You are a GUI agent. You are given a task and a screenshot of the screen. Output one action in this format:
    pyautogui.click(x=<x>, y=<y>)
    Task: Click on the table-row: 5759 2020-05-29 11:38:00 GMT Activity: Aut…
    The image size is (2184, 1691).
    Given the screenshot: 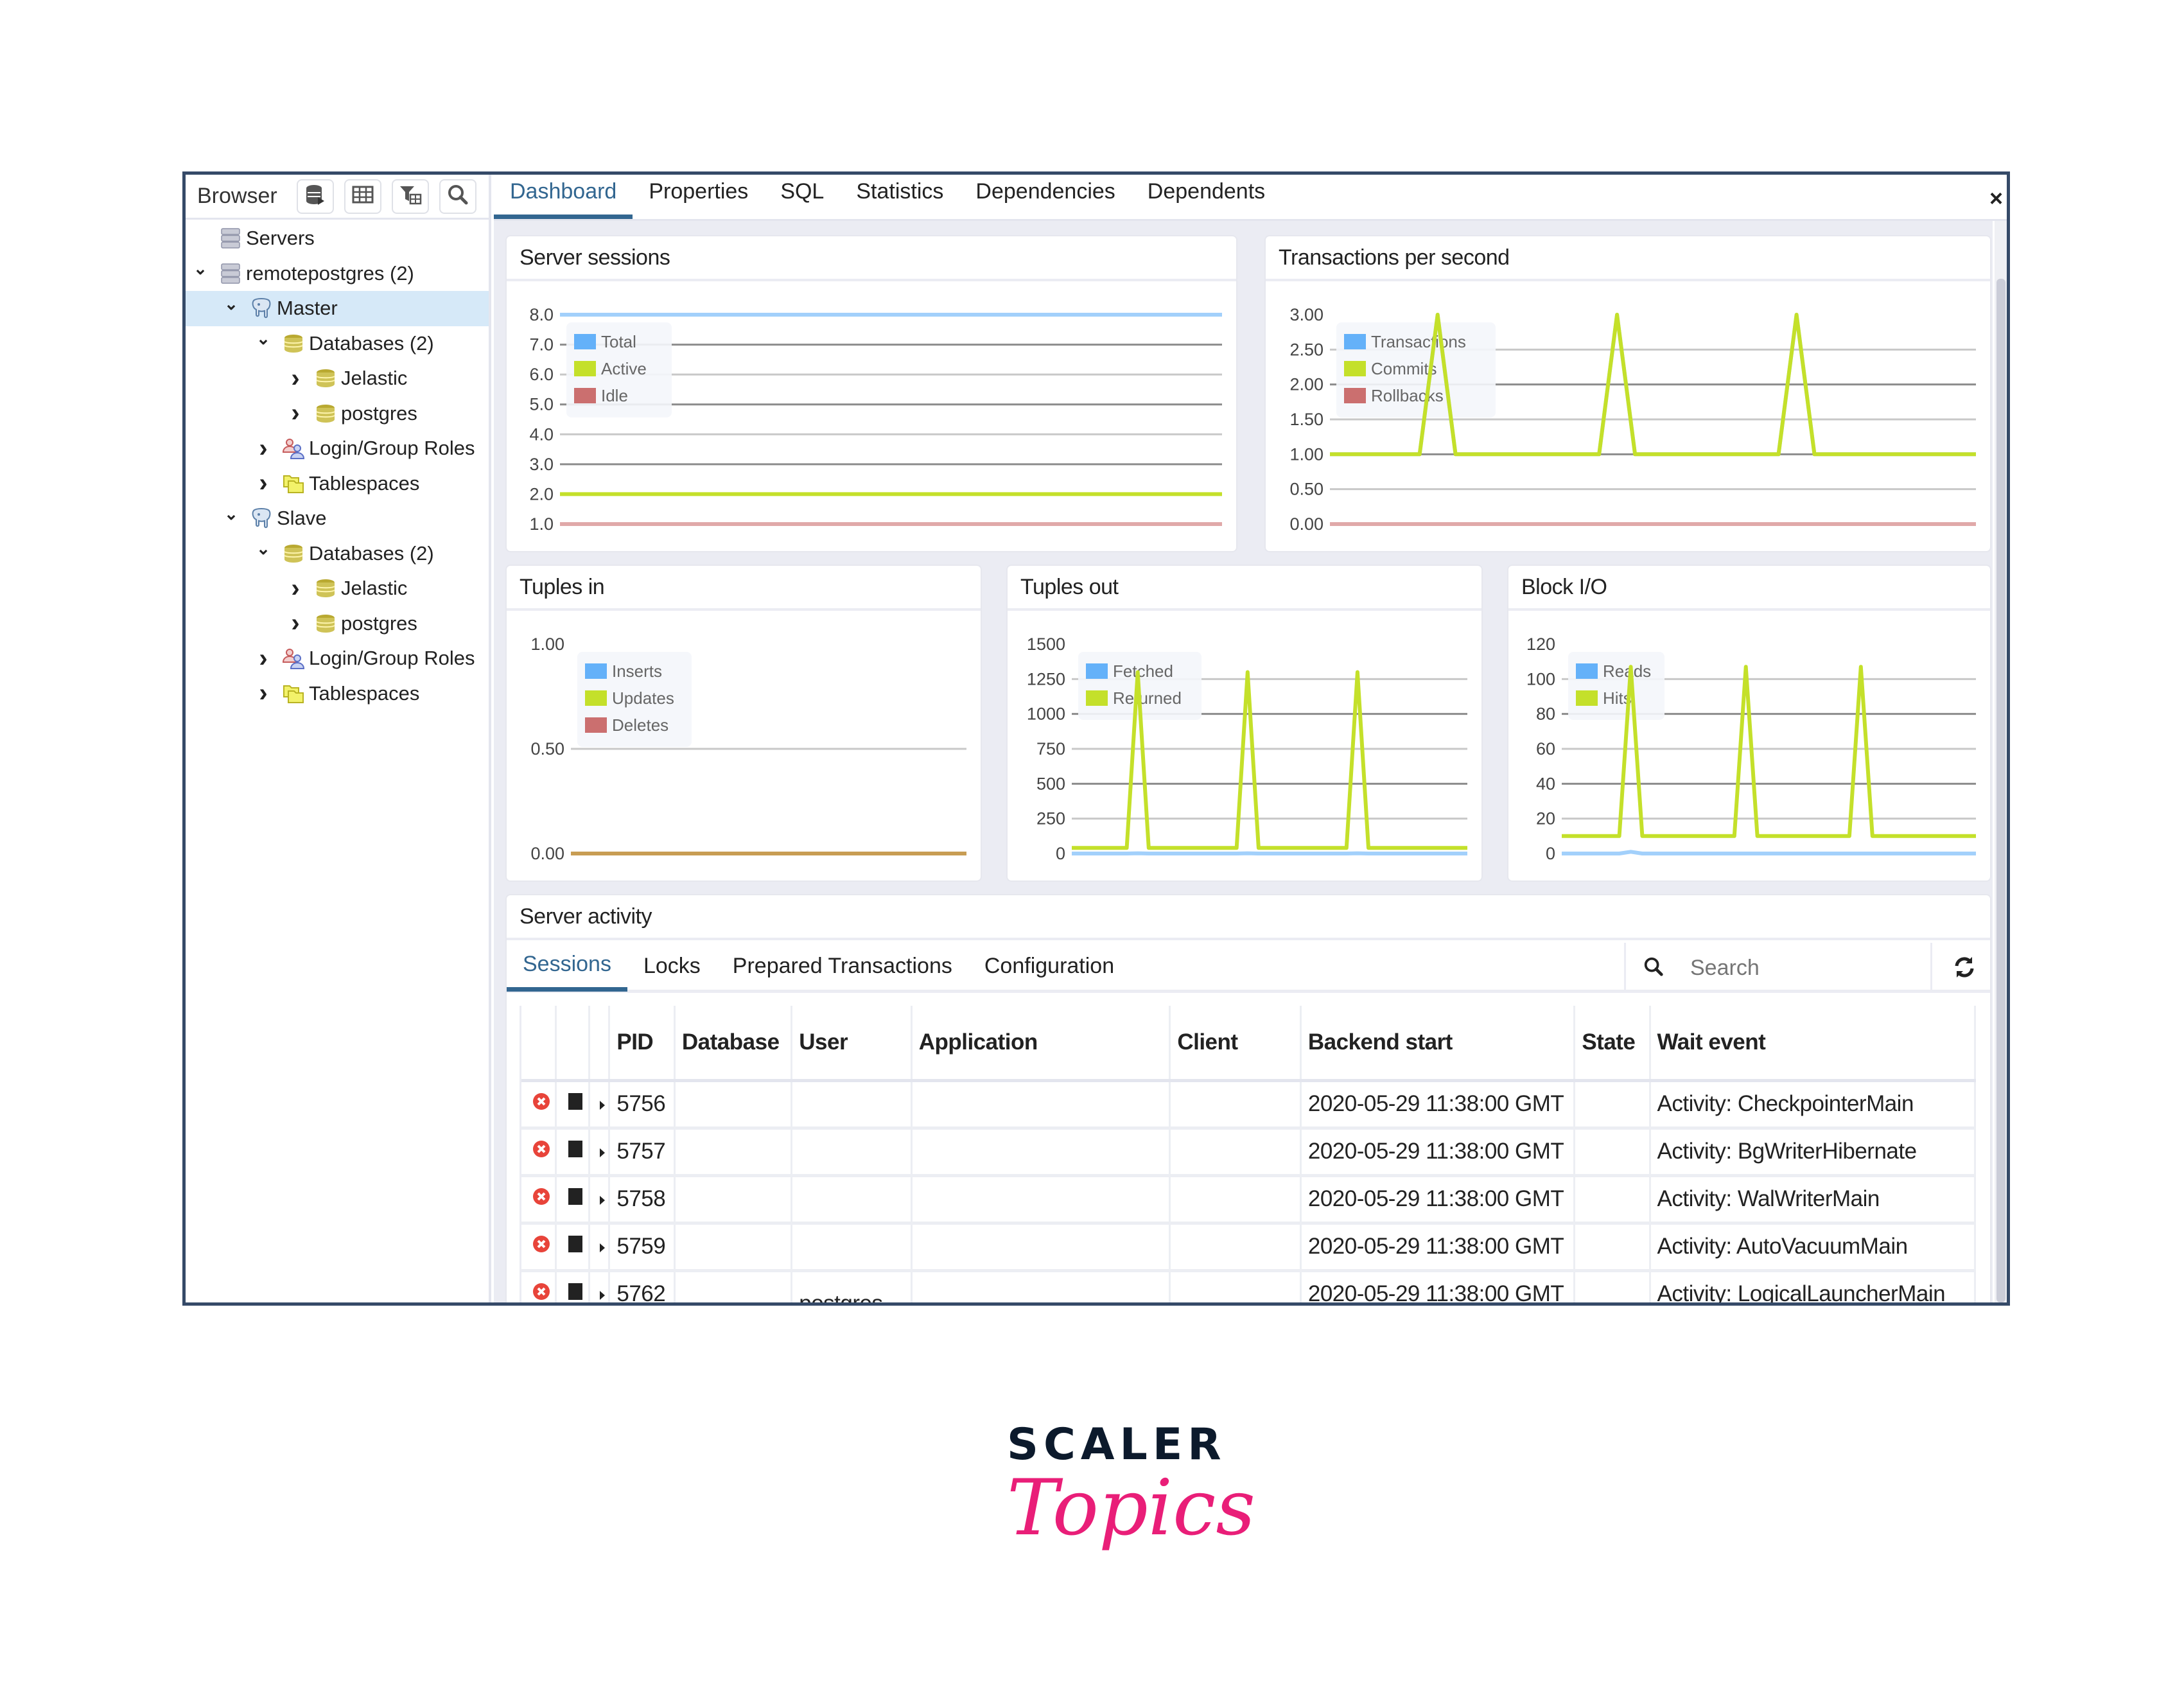 What is the action you would take?
    pyautogui.click(x=1249, y=1248)
    